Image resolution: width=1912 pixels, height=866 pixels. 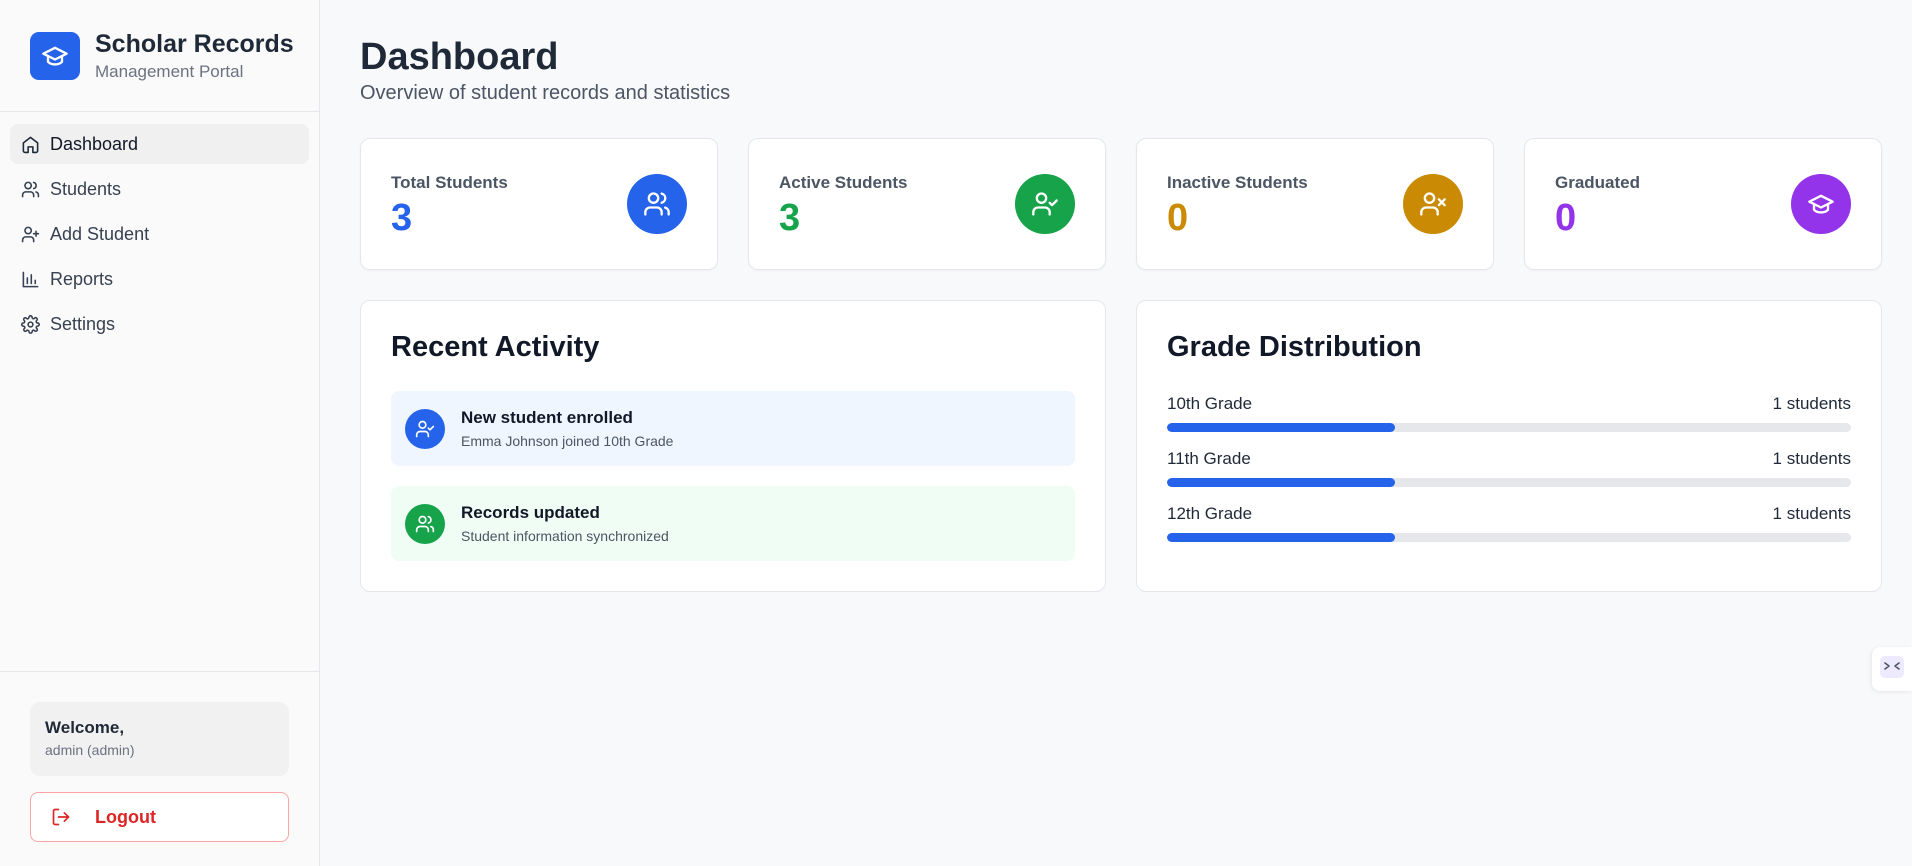 I want to click on sidebar-item-reports: Reports, so click(x=159, y=279).